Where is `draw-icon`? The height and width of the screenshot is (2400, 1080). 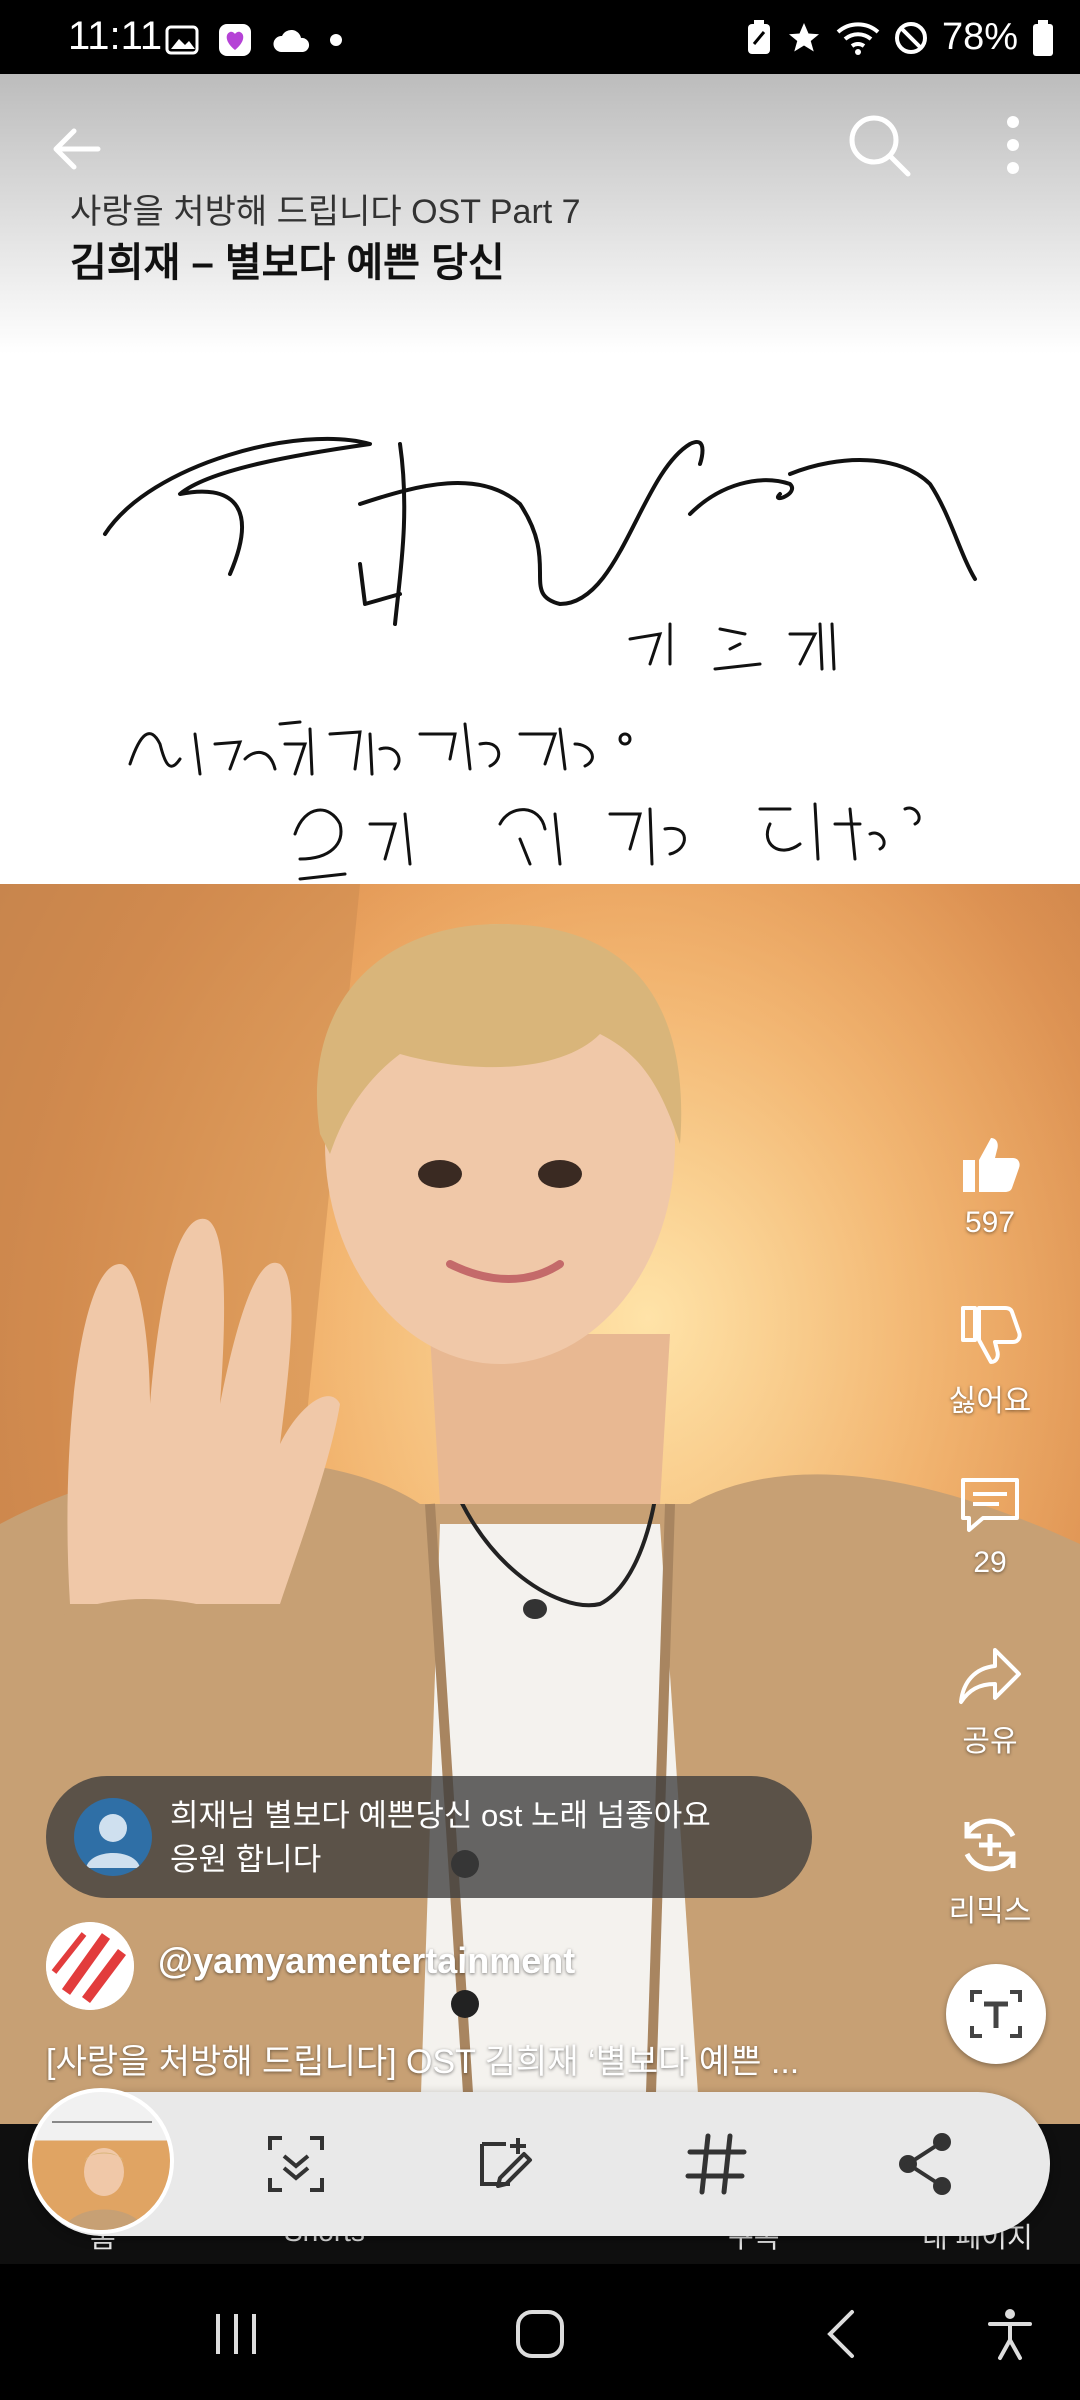
draw-icon is located at coordinates (506, 2164).